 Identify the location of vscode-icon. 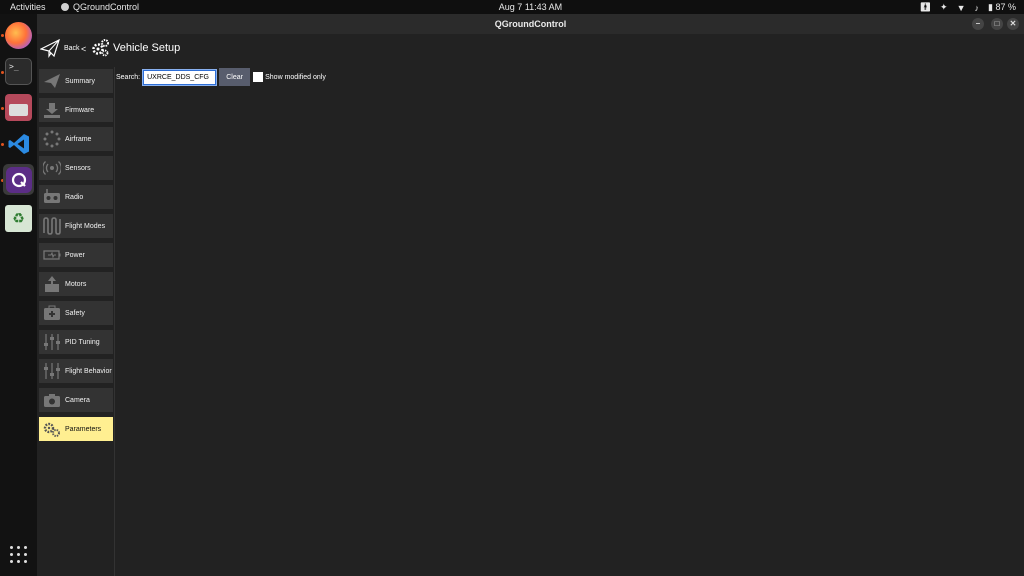
(18, 143).